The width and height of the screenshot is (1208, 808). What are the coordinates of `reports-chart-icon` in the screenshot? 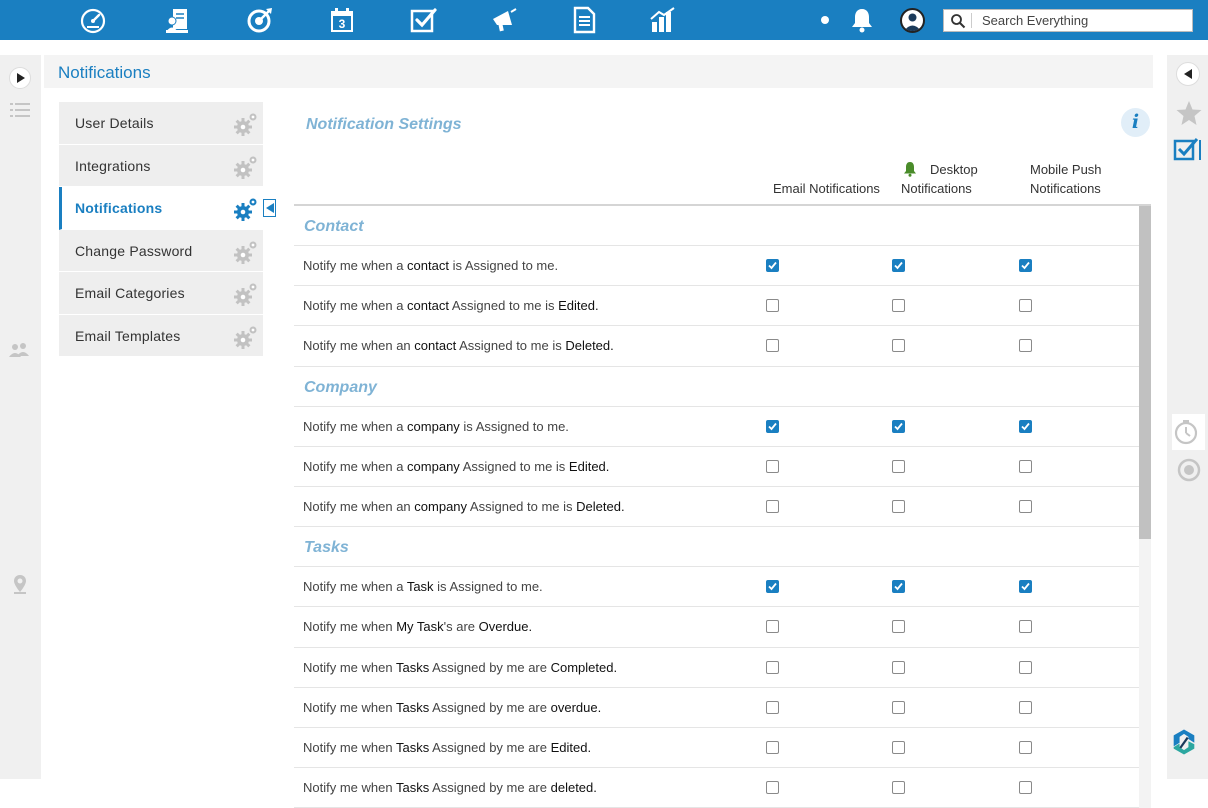 It's located at (663, 20).